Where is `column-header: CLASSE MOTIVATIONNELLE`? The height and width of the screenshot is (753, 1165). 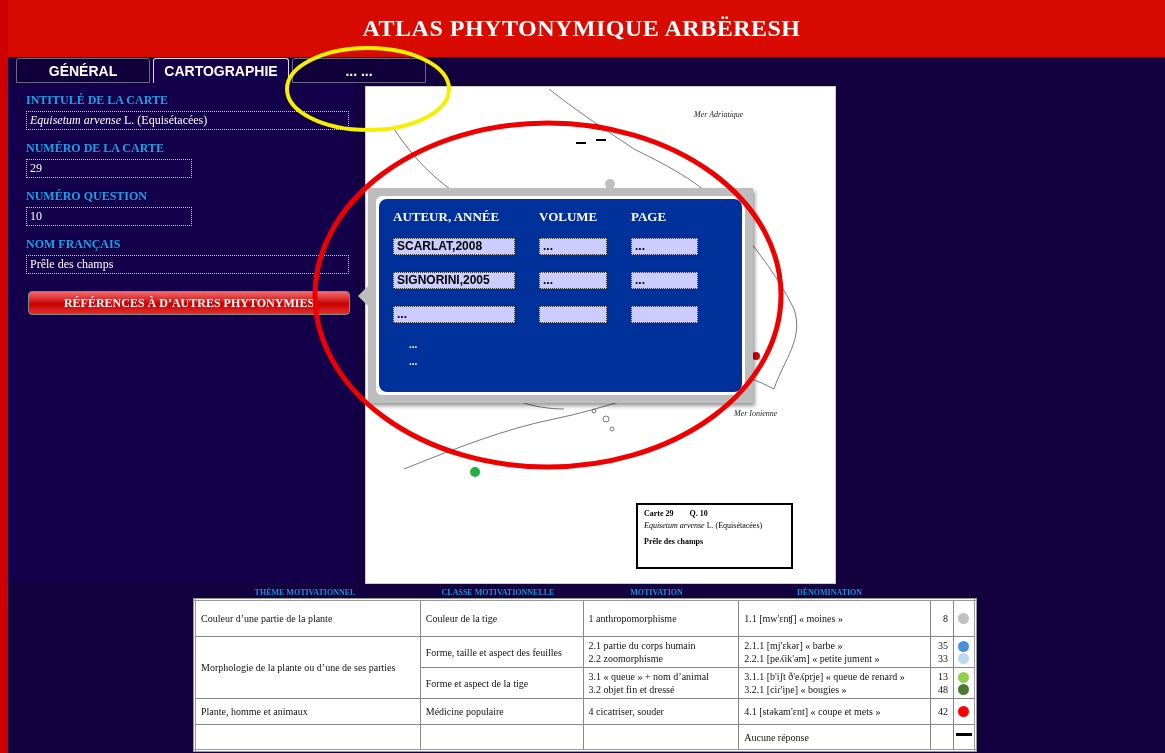 column-header: CLASSE MOTIVATIONNELLE is located at coordinates (498, 593).